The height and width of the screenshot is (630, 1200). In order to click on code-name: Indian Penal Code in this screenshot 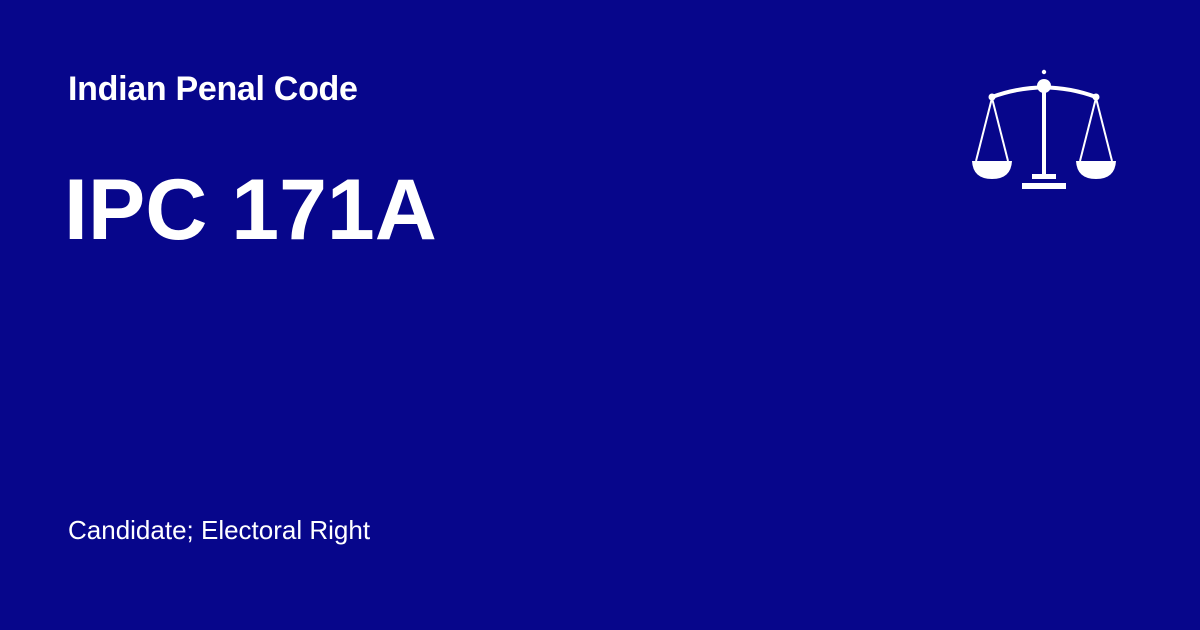, I will do `click(213, 89)`.